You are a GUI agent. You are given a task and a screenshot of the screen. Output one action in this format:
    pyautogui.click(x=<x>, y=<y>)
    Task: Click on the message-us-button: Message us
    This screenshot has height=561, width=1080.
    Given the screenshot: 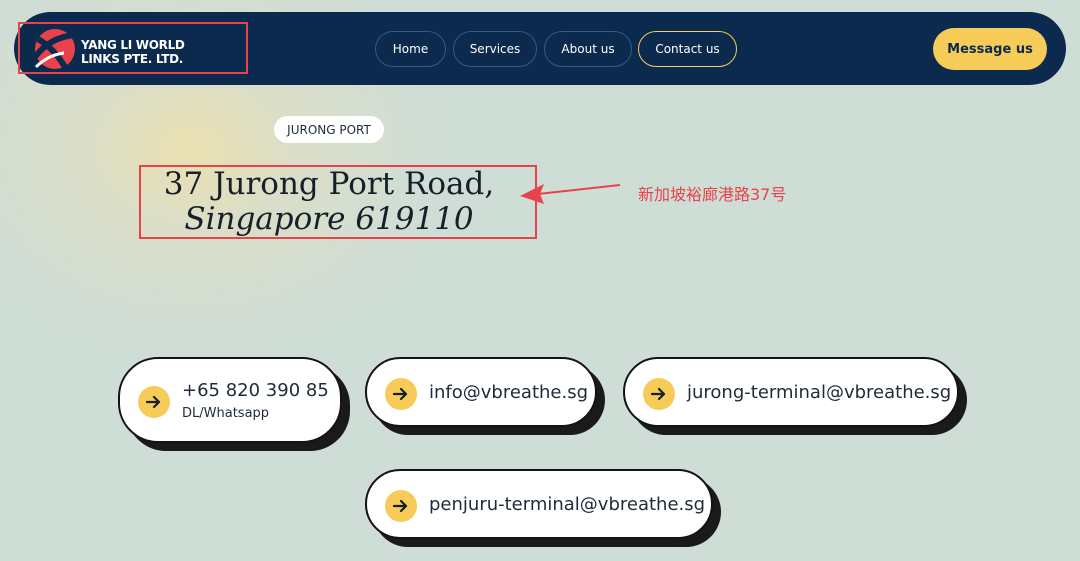 What is the action you would take?
    pyautogui.click(x=990, y=49)
    